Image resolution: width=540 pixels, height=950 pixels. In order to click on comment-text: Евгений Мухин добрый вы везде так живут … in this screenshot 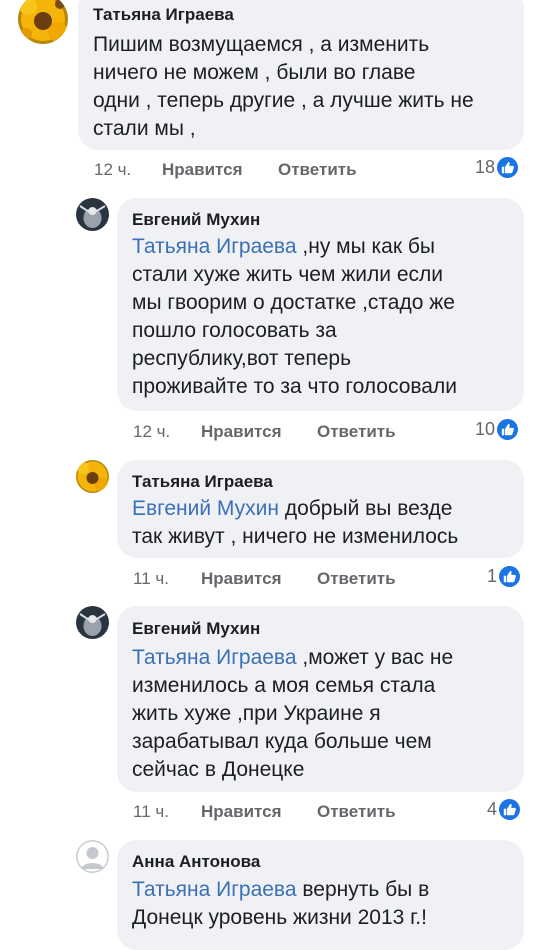, I will do `click(295, 523)`.